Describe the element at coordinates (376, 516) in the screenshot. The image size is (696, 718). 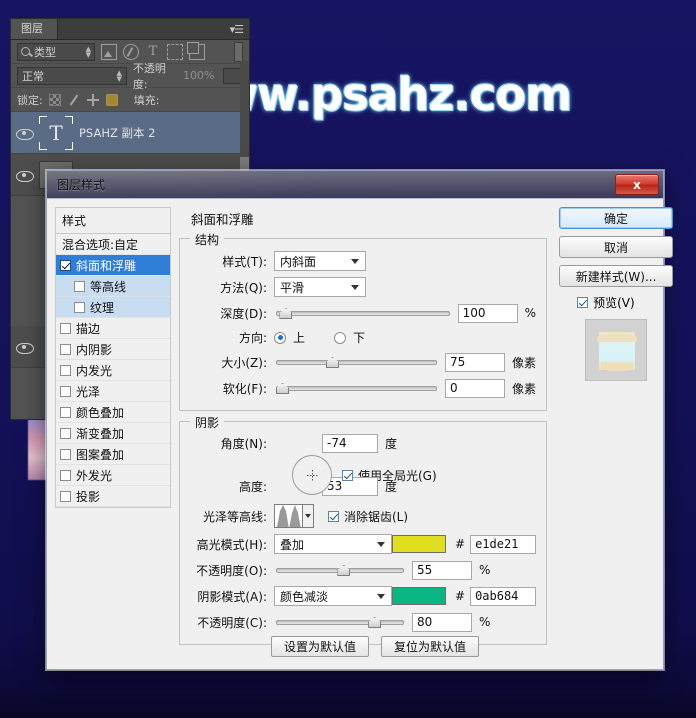
I see `antialias-label: 消除锯齿(L)` at that location.